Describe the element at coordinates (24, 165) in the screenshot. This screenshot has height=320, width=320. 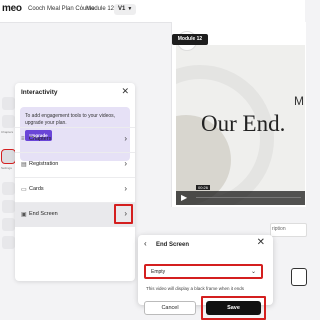
I see `form-icon: ▤` at that location.